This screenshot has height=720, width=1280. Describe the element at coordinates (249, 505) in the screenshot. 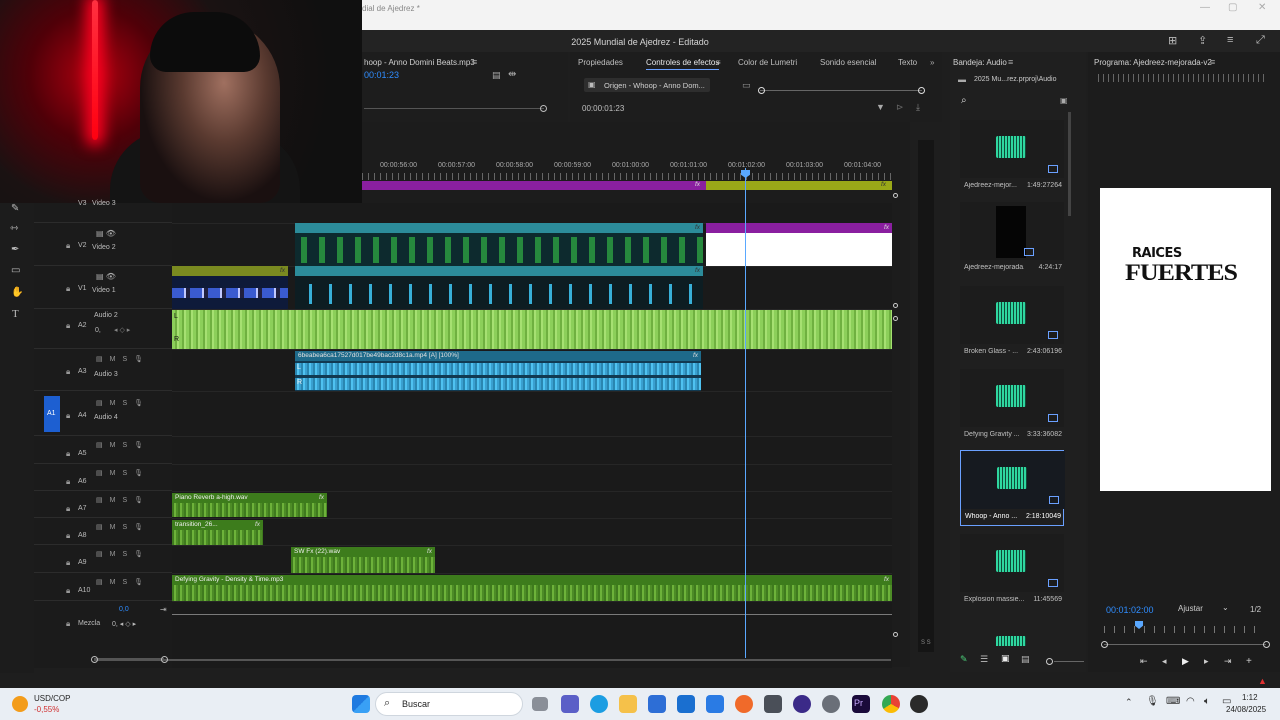

I see `a7-audio-clip: Piano Reverb a-high.wav fx` at that location.